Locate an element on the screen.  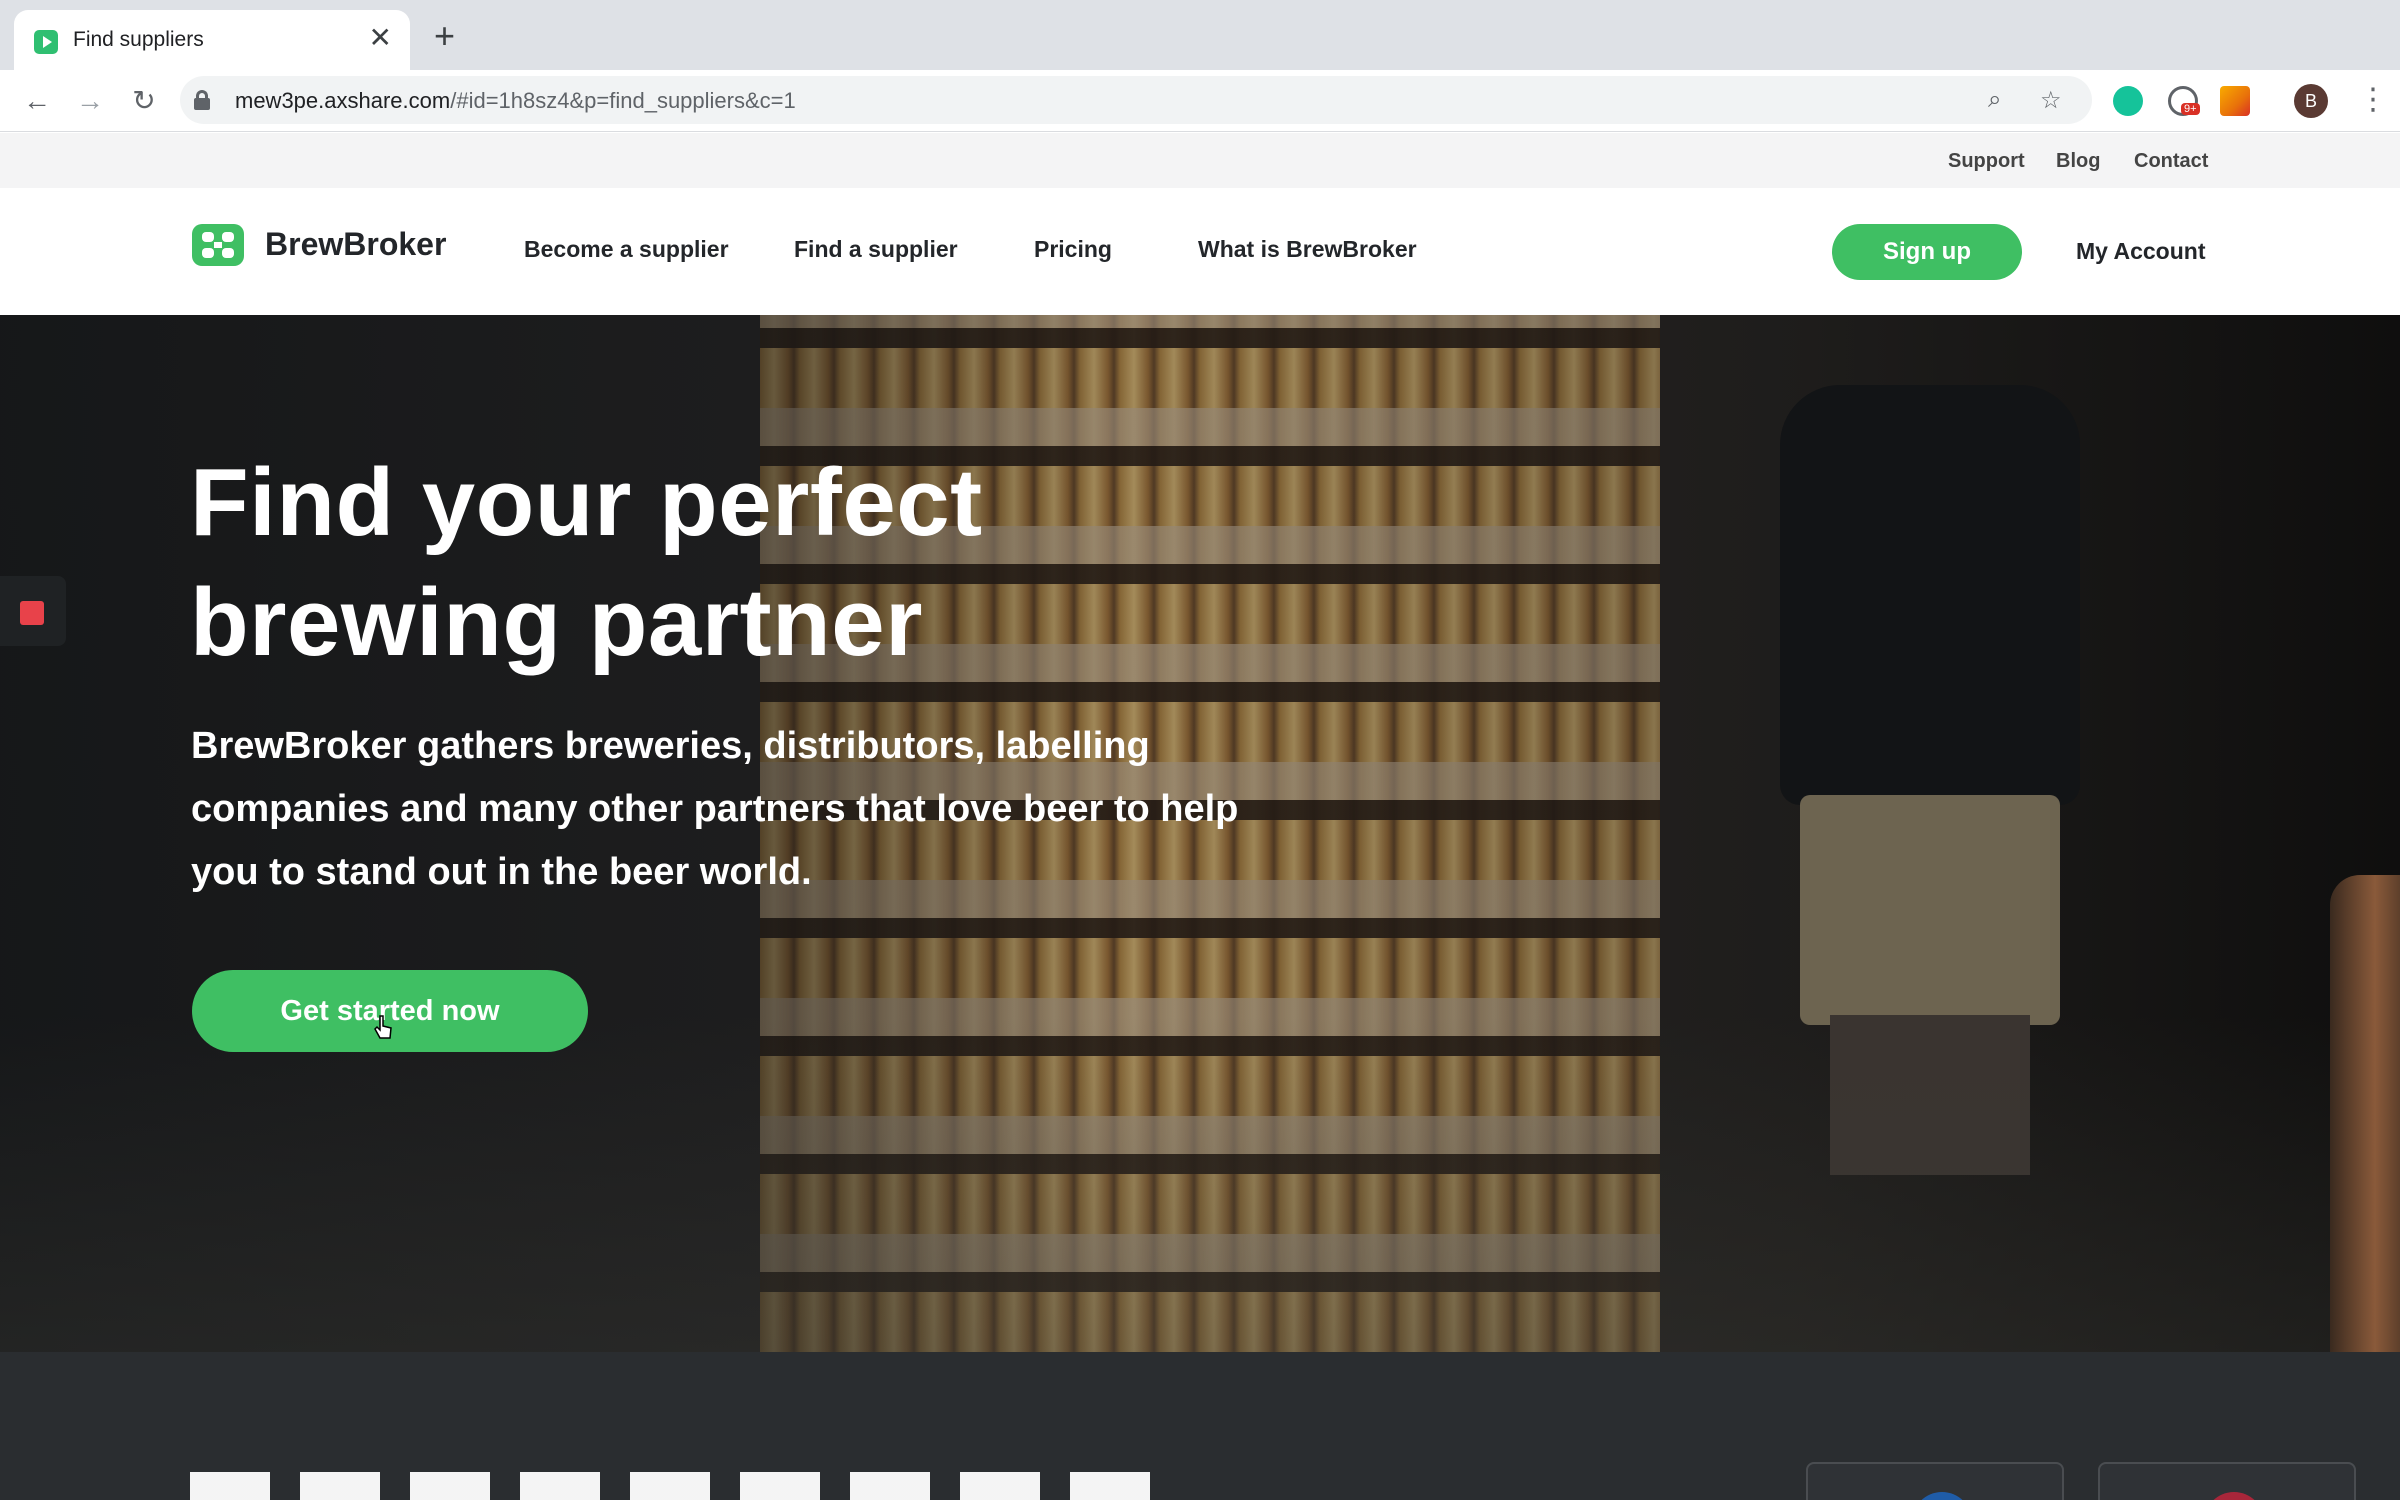
hero-title-line2: brewing partner is located at coordinates (556, 622).